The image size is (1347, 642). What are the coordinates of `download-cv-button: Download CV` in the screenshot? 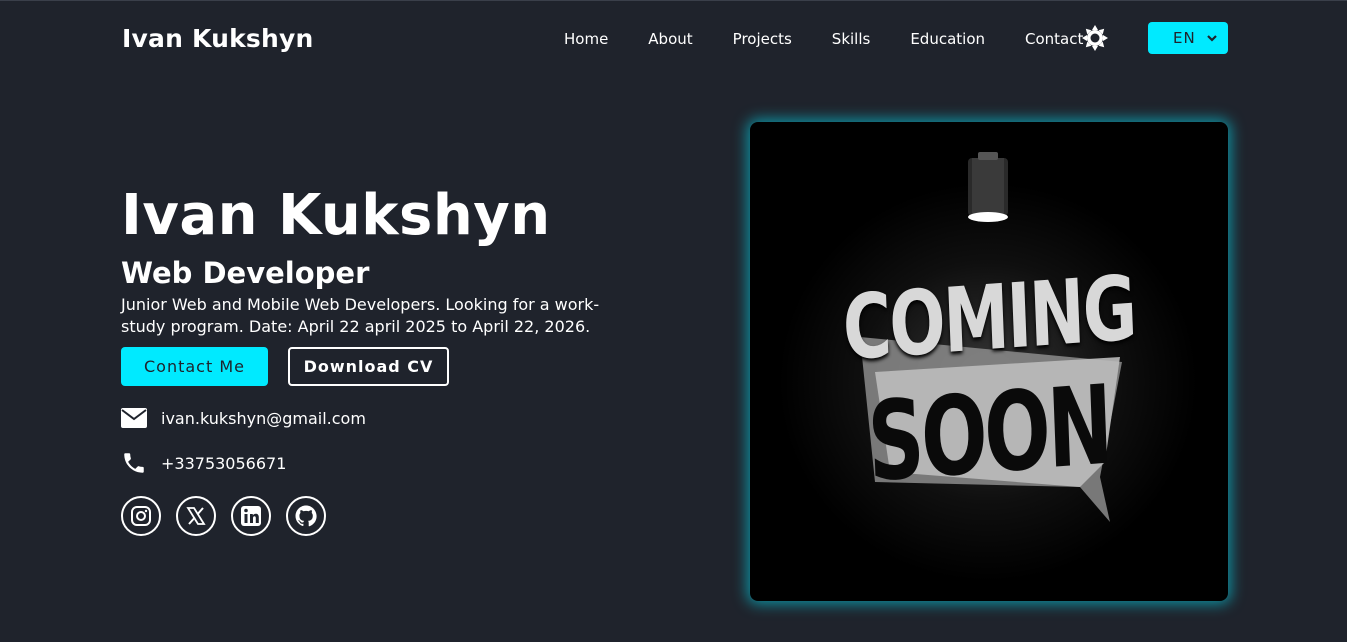 It's located at (368, 366).